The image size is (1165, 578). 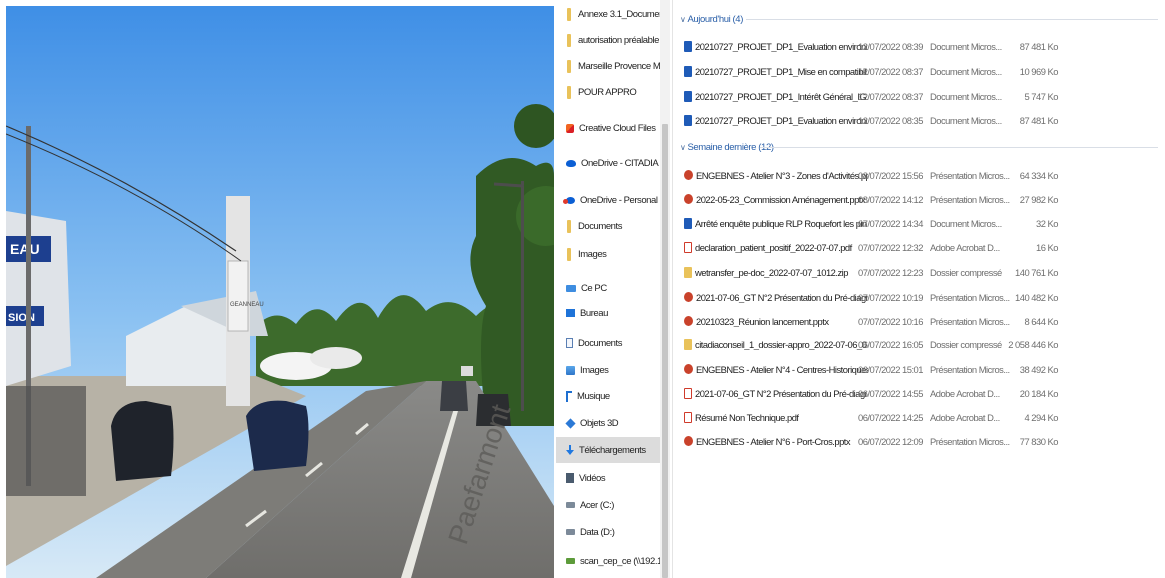 I want to click on nav-item-telechargements: Téléchargements, so click(x=613, y=450).